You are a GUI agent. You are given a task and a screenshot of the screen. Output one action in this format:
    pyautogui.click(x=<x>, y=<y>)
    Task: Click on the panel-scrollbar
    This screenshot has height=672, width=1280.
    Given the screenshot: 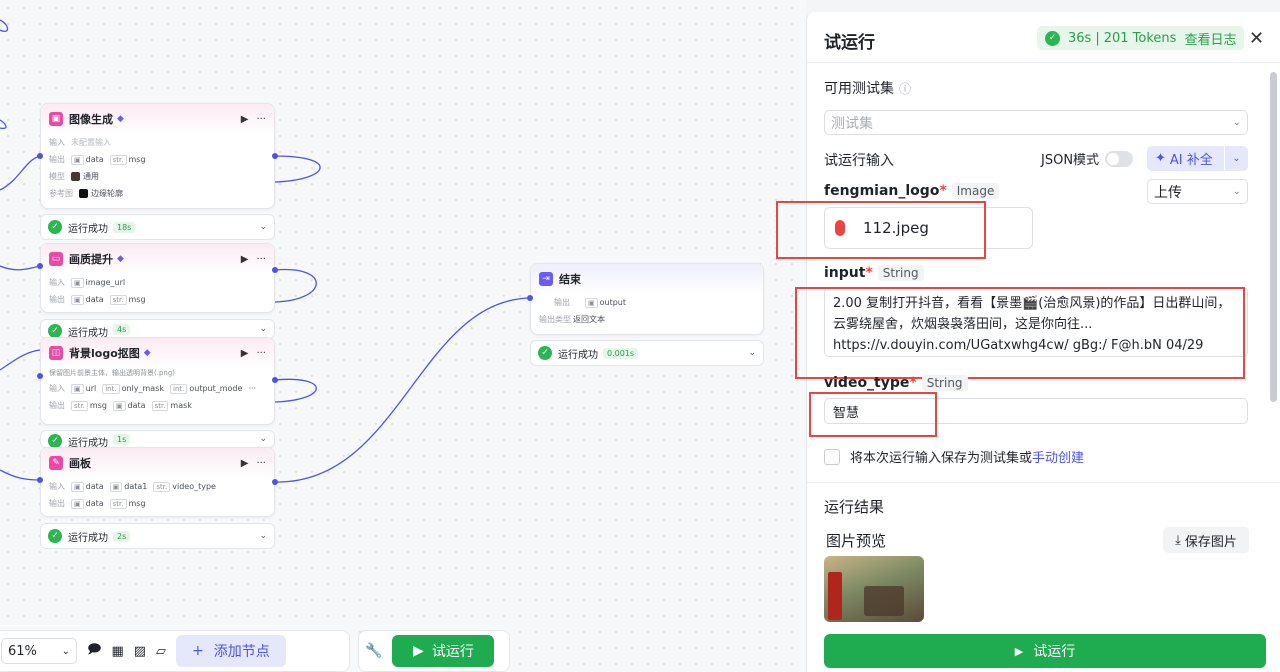 What is the action you would take?
    pyautogui.click(x=1273, y=342)
    